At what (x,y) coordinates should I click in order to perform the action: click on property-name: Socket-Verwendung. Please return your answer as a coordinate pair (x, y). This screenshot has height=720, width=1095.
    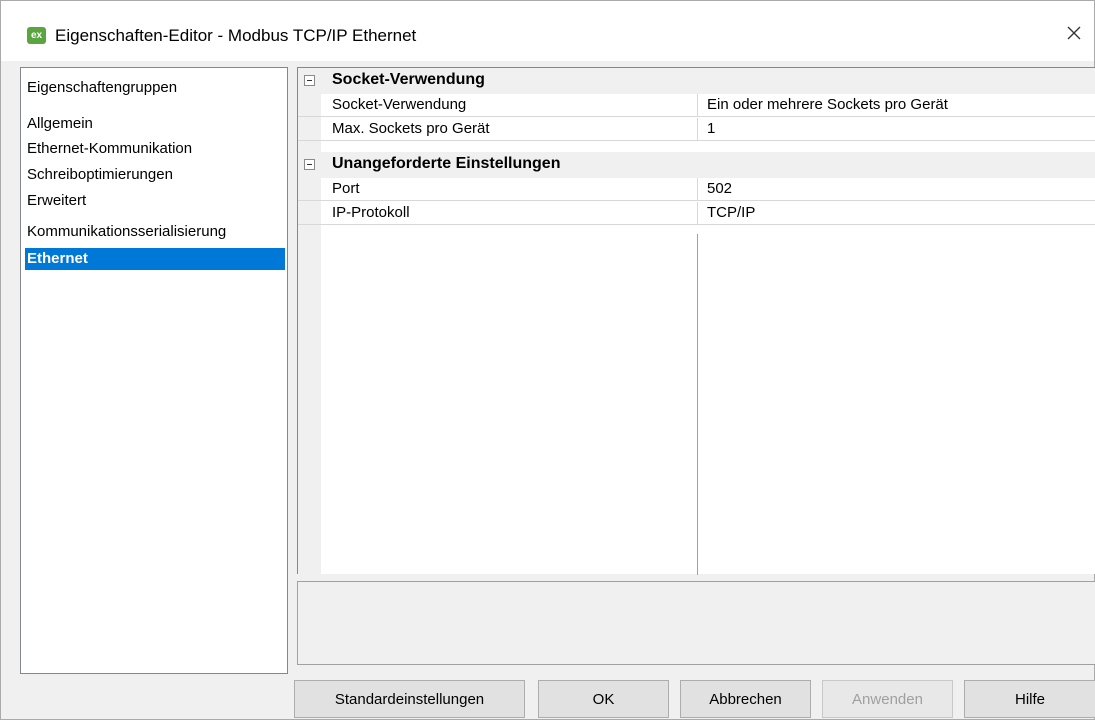
    Looking at the image, I should click on (399, 104).